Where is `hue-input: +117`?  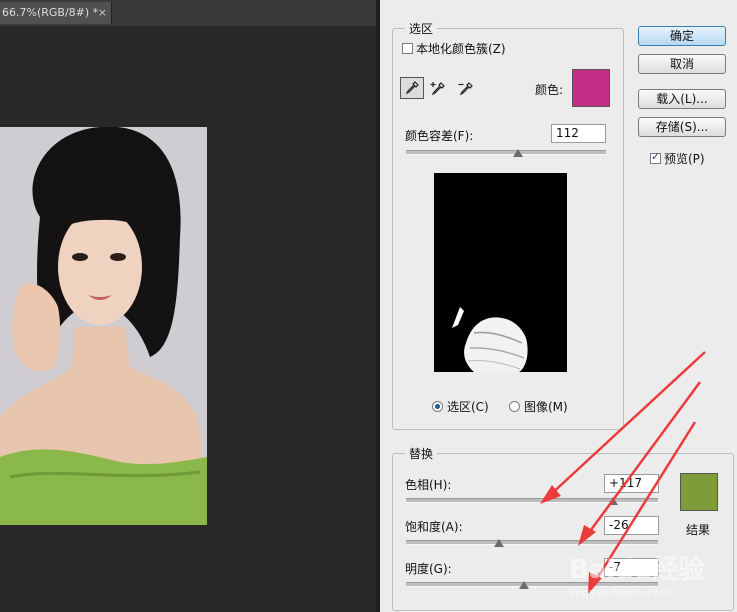 hue-input: +117 is located at coordinates (631, 483).